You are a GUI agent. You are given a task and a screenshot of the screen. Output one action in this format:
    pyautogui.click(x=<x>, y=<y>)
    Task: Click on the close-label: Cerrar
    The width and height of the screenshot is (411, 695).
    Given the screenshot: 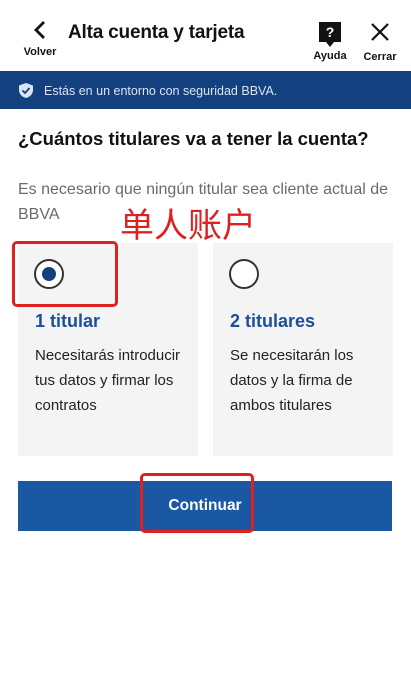 What is the action you would take?
    pyautogui.click(x=380, y=57)
    